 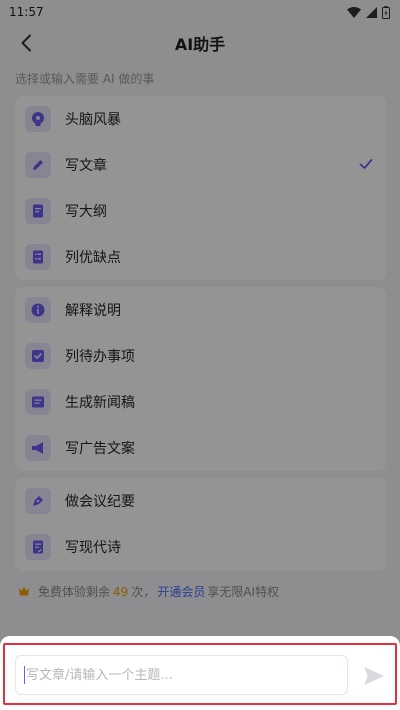 I want to click on text-cursor, so click(x=24, y=675).